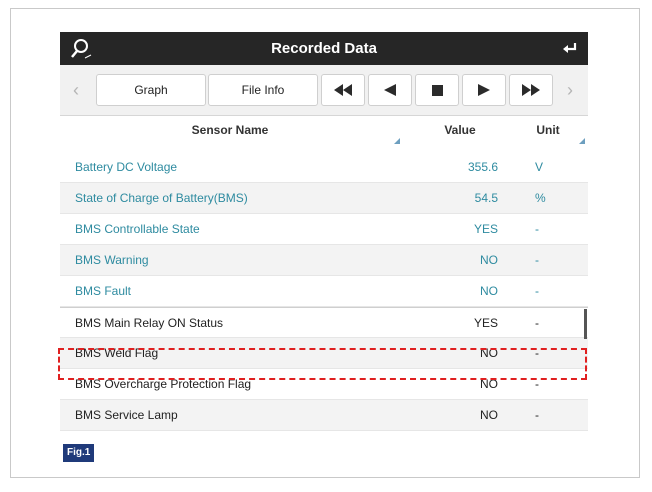 Image resolution: width=652 pixels, height=492 pixels. What do you see at coordinates (397, 141) in the screenshot?
I see `sort-indicator-icon` at bounding box center [397, 141].